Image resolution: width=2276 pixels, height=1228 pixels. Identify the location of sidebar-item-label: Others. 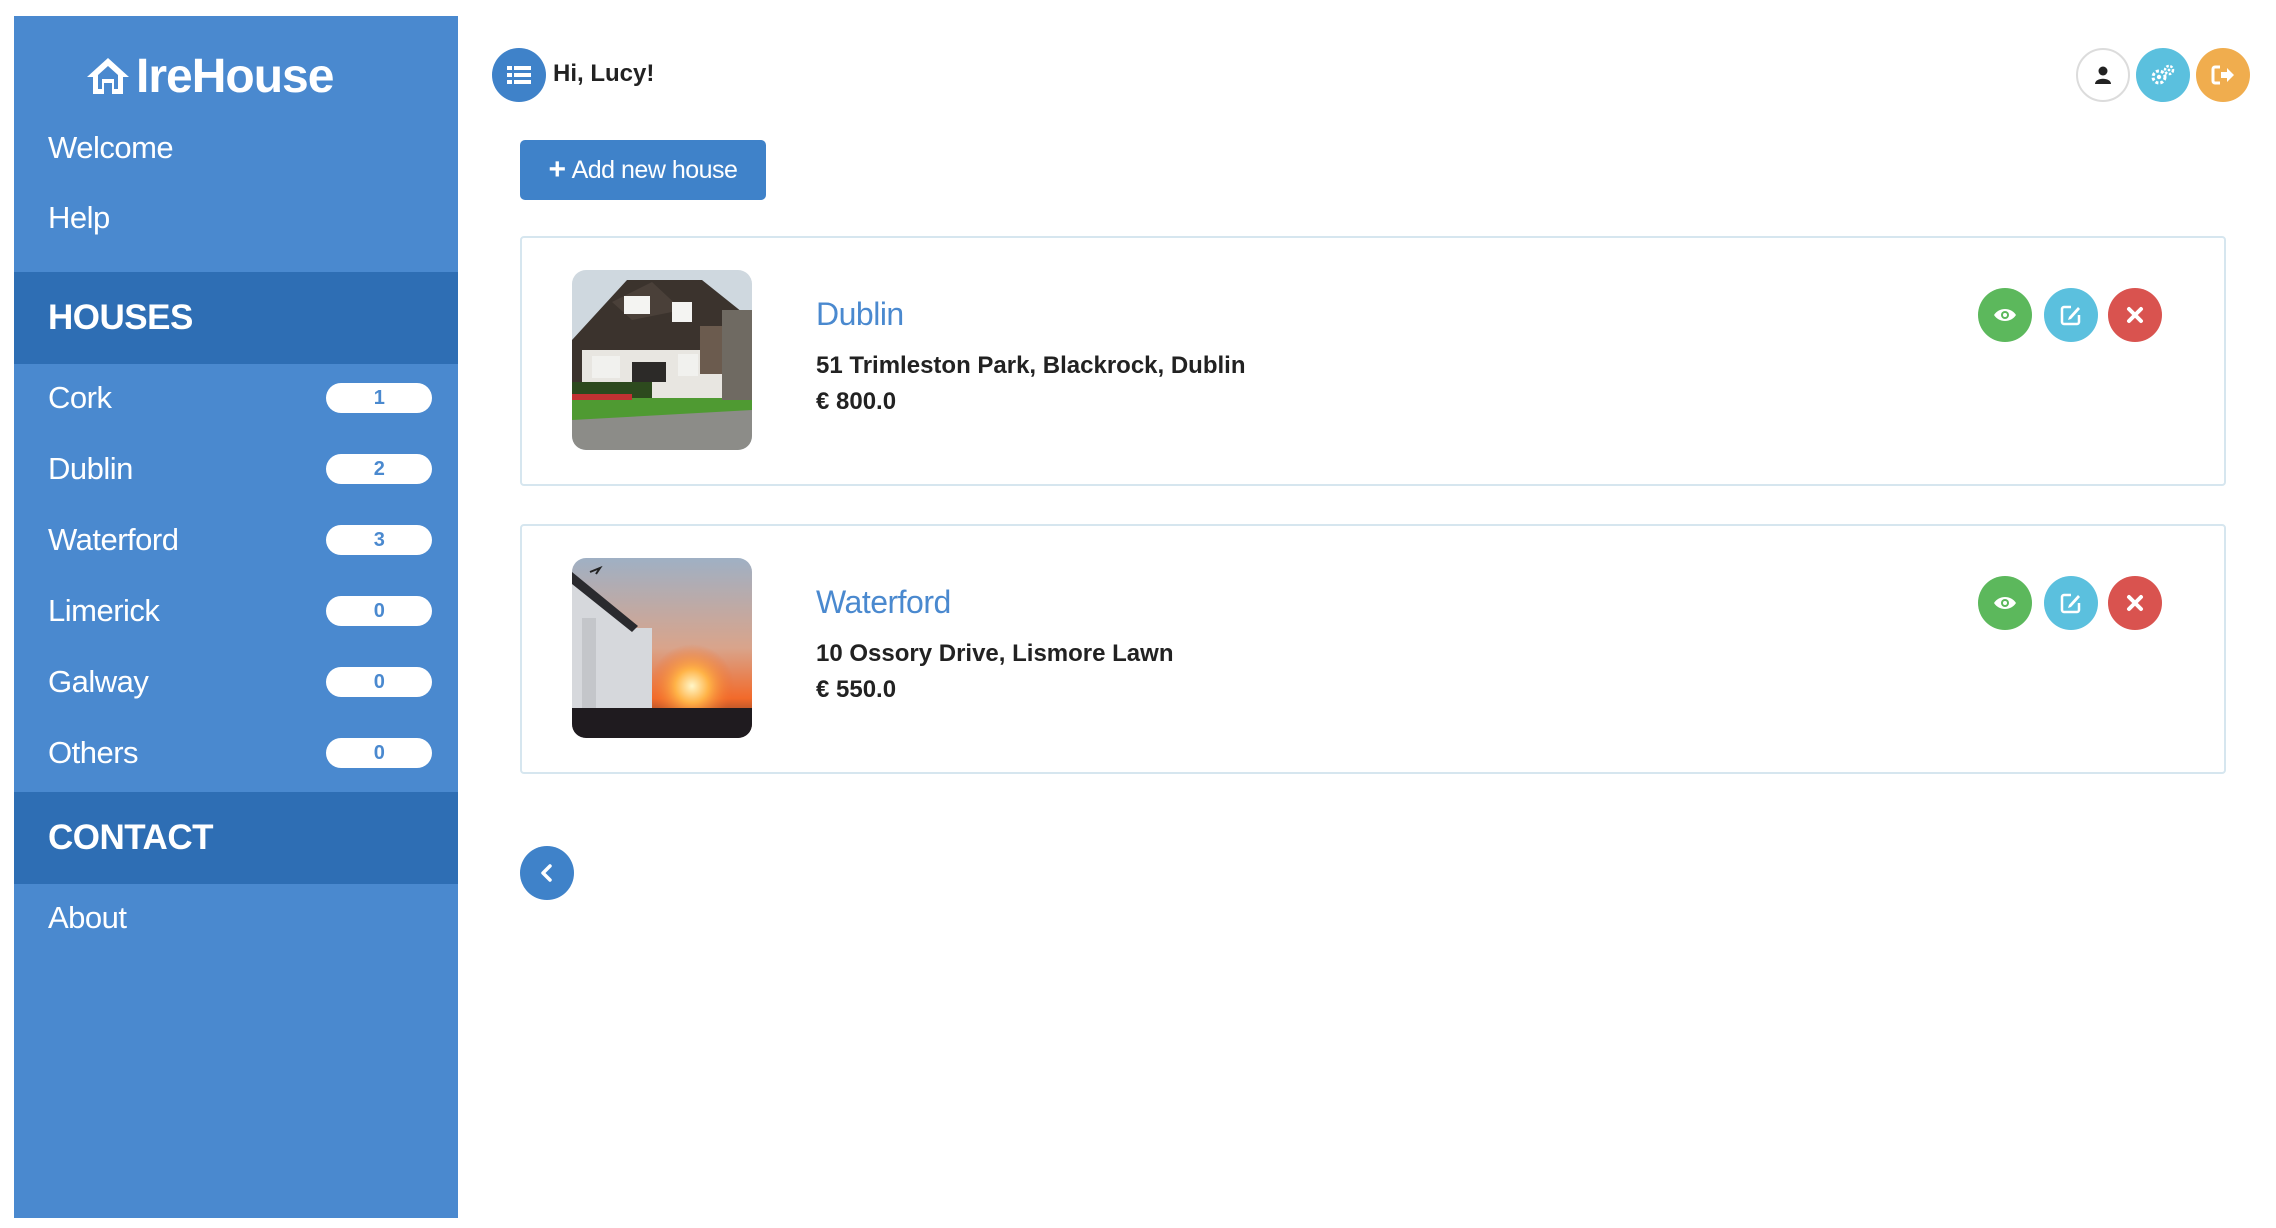
(93, 752).